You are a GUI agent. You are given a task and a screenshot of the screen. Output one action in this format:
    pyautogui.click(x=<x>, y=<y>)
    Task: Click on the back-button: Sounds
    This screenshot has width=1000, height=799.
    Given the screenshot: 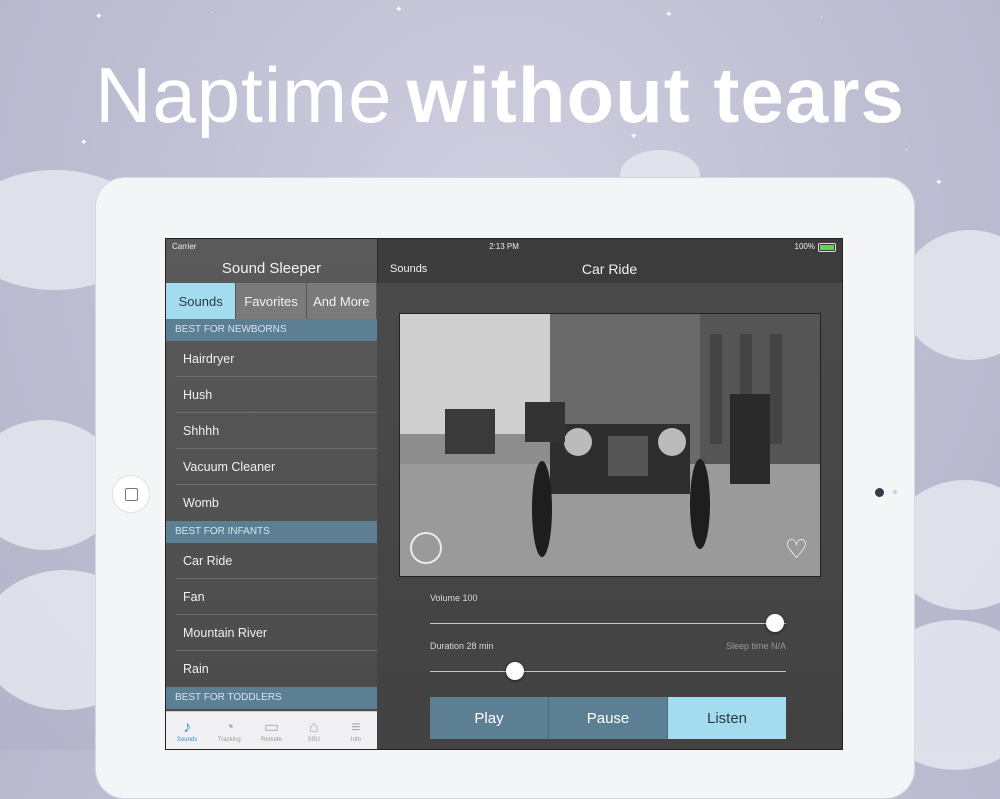 What is the action you would take?
    pyautogui.click(x=408, y=269)
    